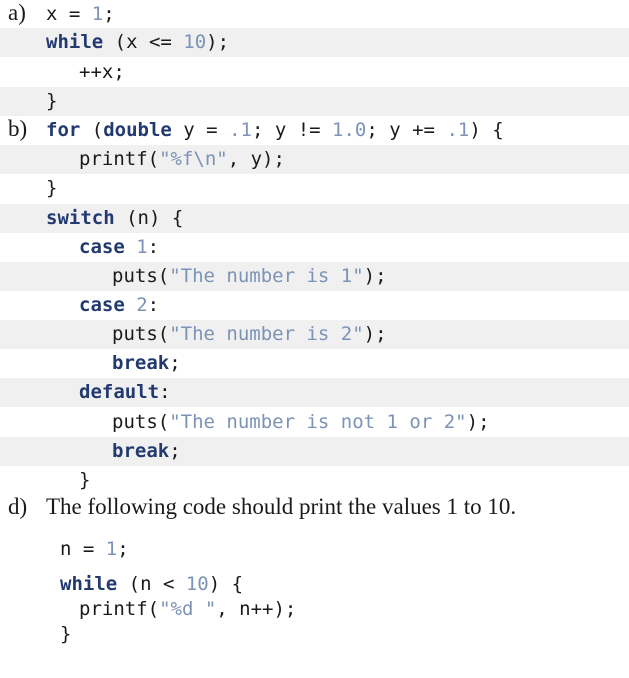 This screenshot has width=629, height=678. Describe the element at coordinates (314, 305) in the screenshot. I see `code-line-c4: case 2:` at that location.